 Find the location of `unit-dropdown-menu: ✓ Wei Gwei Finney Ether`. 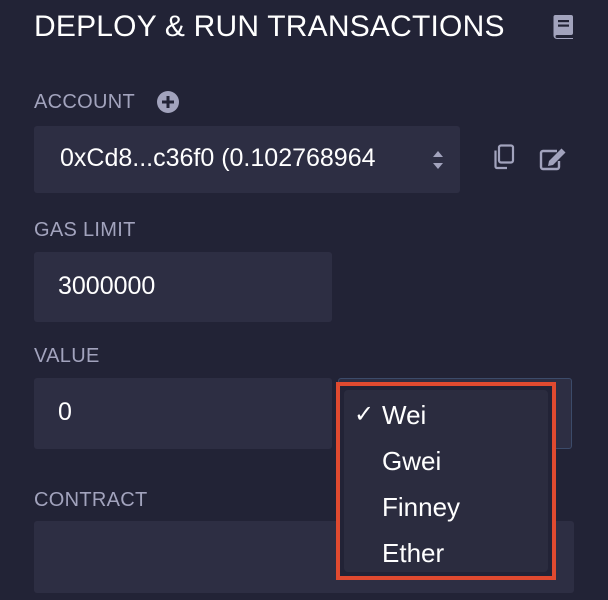

unit-dropdown-menu: ✓ Wei Gwei Finney Ether is located at coordinates (446, 481).